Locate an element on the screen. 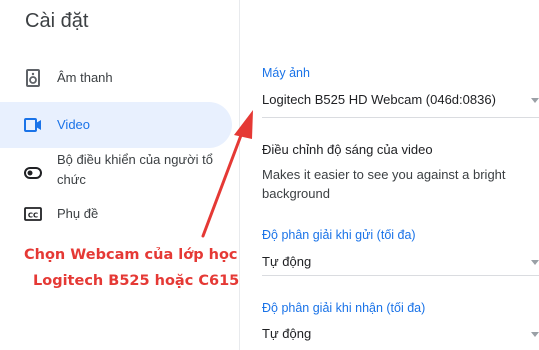 The width and height of the screenshot is (539, 350). annotation-line-1: Chọn Webcam của lớp học is located at coordinates (131, 255).